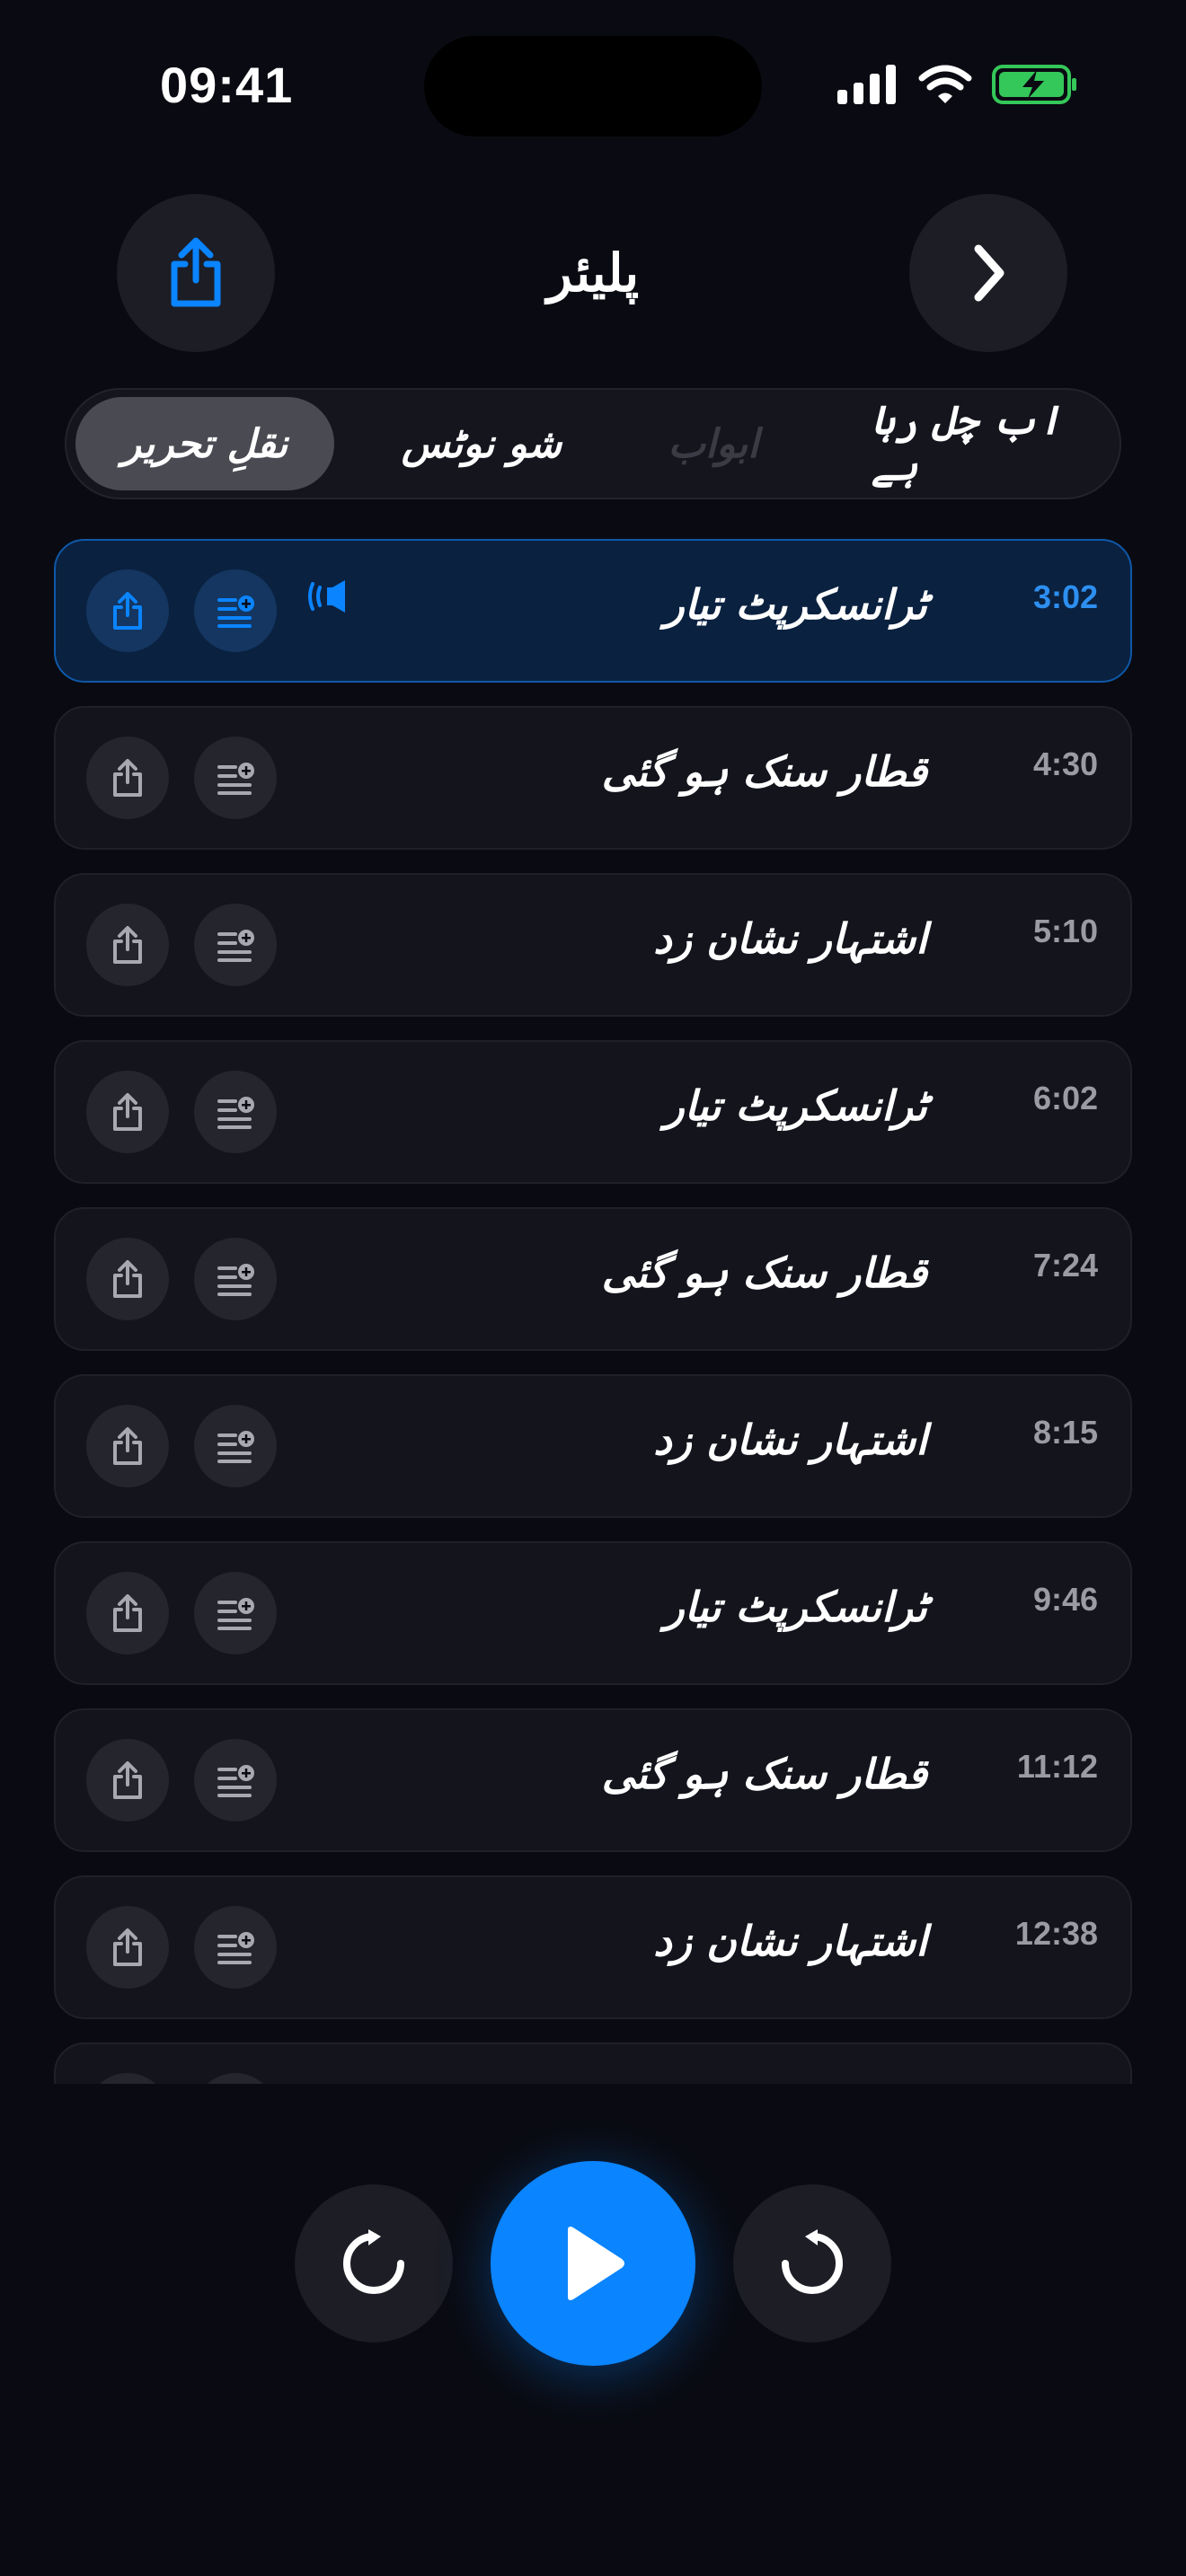 The image size is (1186, 2576). Describe the element at coordinates (593, 611) in the screenshot. I see `transcript-row: ٹرانسکرپٹ تیار 3:02` at that location.